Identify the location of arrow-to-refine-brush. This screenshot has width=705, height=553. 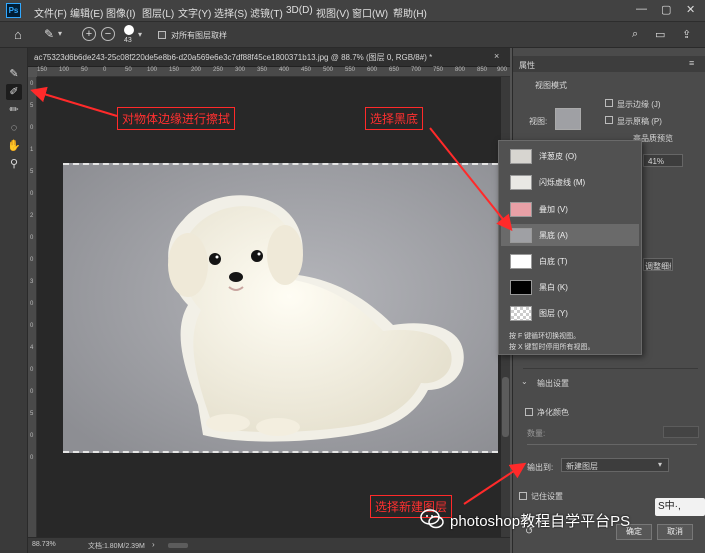
(74, 101).